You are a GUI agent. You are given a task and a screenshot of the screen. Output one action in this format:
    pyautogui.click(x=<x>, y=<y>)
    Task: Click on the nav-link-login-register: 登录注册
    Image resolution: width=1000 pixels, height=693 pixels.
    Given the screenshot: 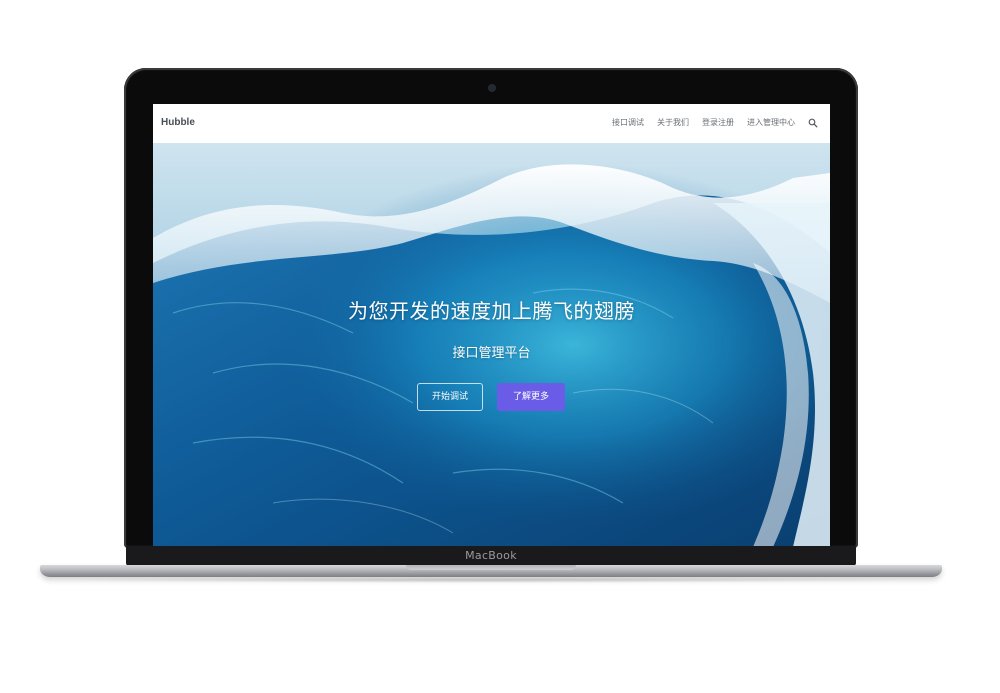 What is the action you would take?
    pyautogui.click(x=718, y=122)
    